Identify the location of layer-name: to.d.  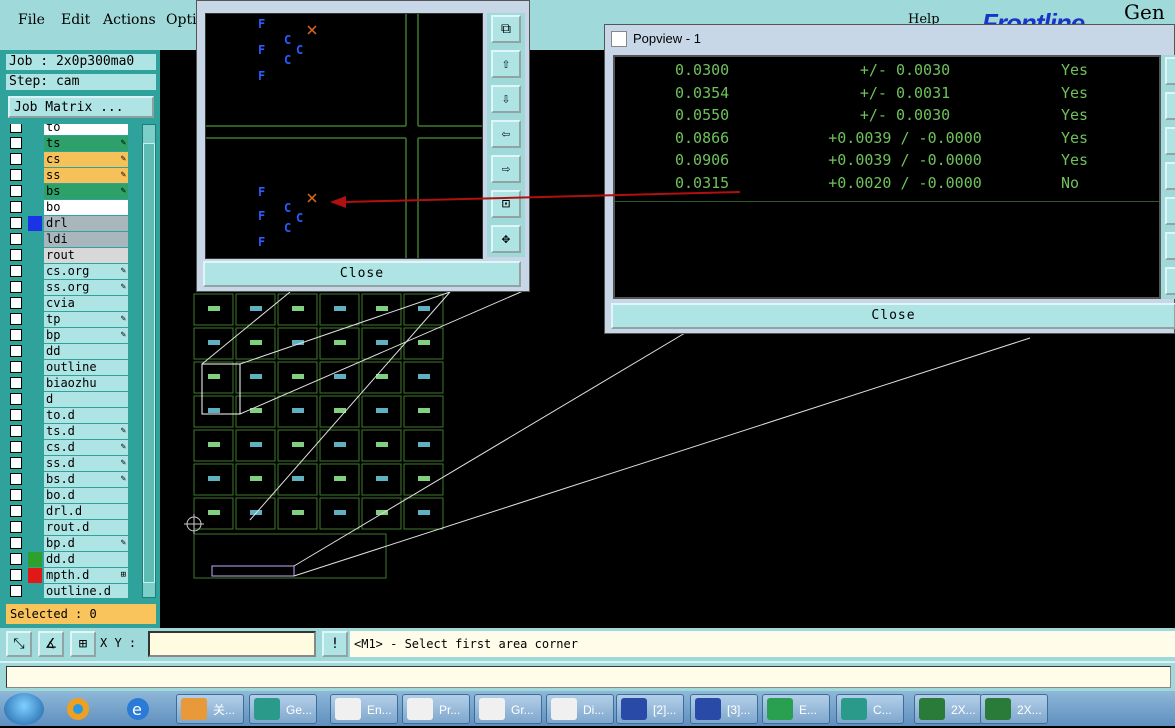
(86, 415).